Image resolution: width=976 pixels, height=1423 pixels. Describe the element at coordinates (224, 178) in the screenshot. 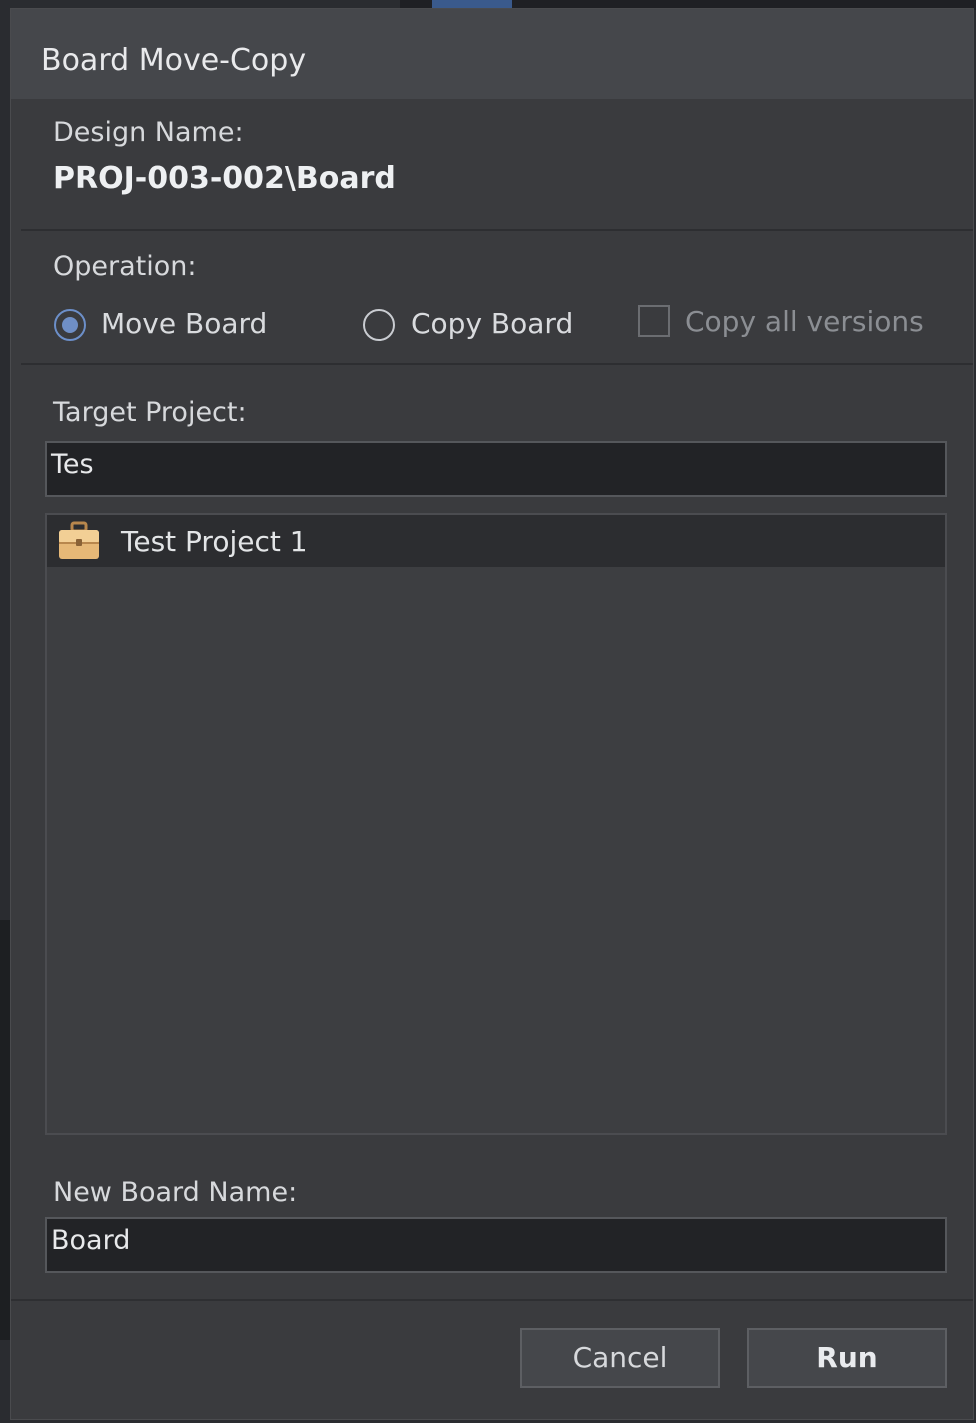

I see `design-name-value: PROJ-003-002\Board` at that location.